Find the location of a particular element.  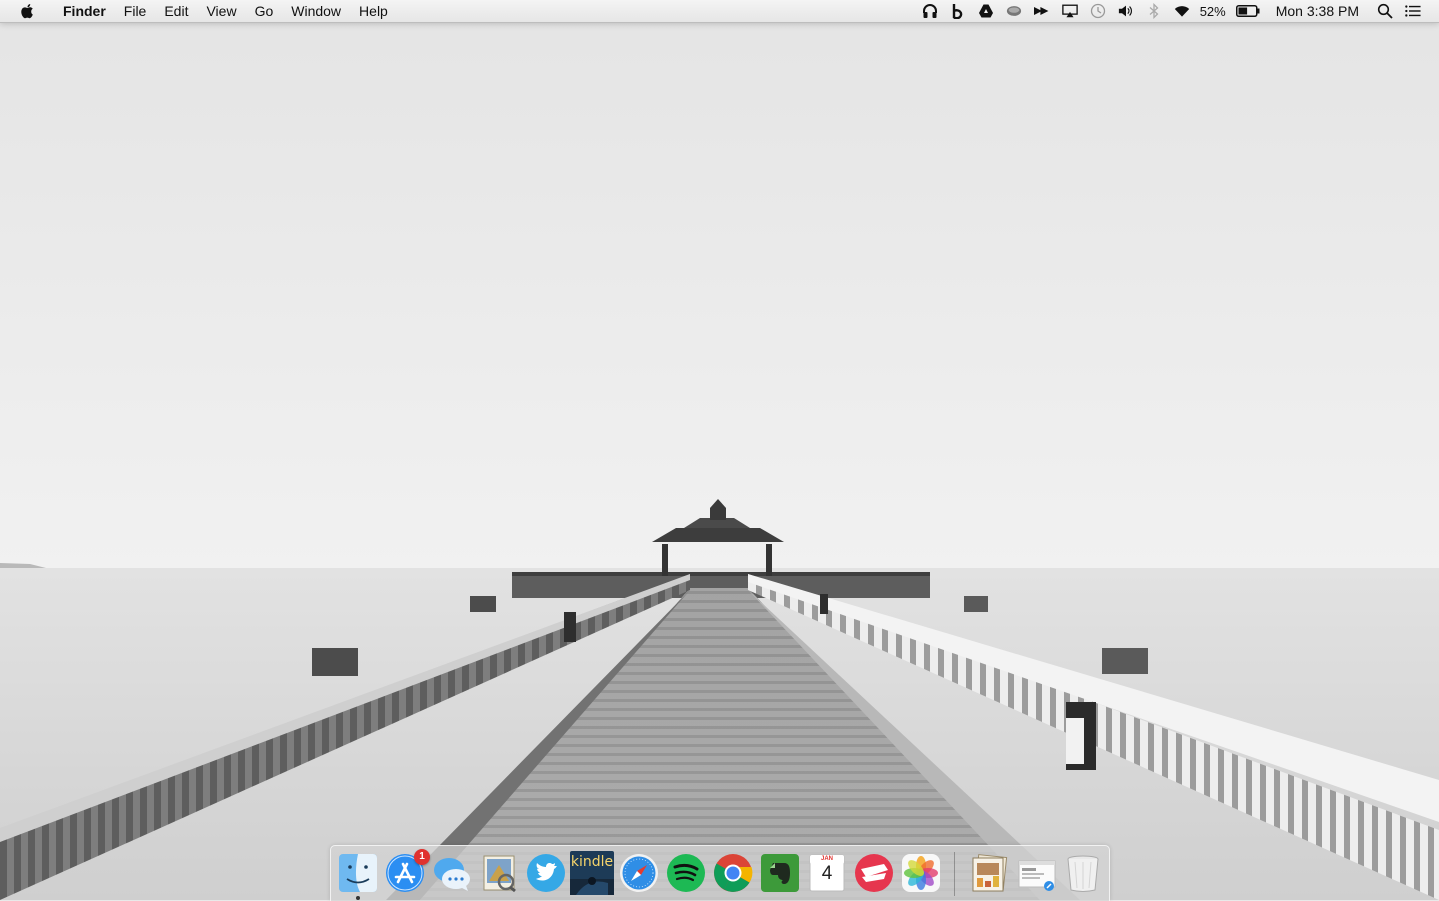

wifi-icon is located at coordinates (1182, 11).